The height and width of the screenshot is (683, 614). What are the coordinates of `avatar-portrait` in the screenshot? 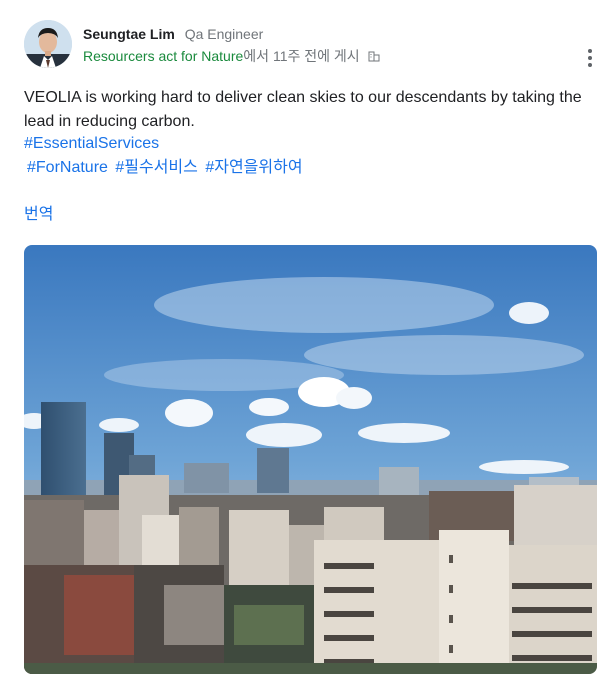 It's located at (48, 44).